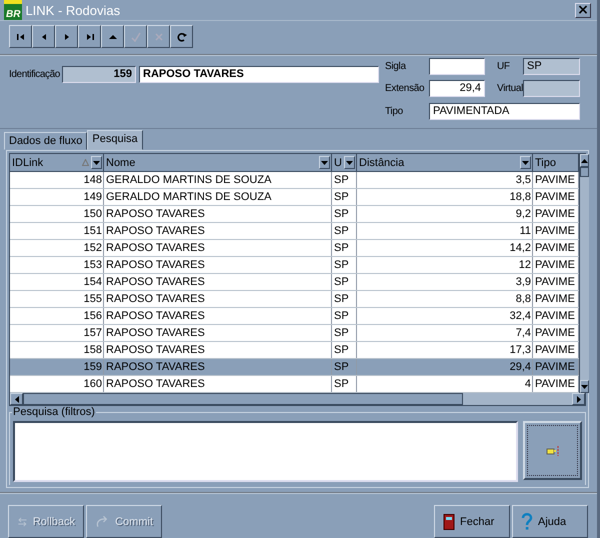  Describe the element at coordinates (551, 89) in the screenshot. I see `virtual-field` at that location.